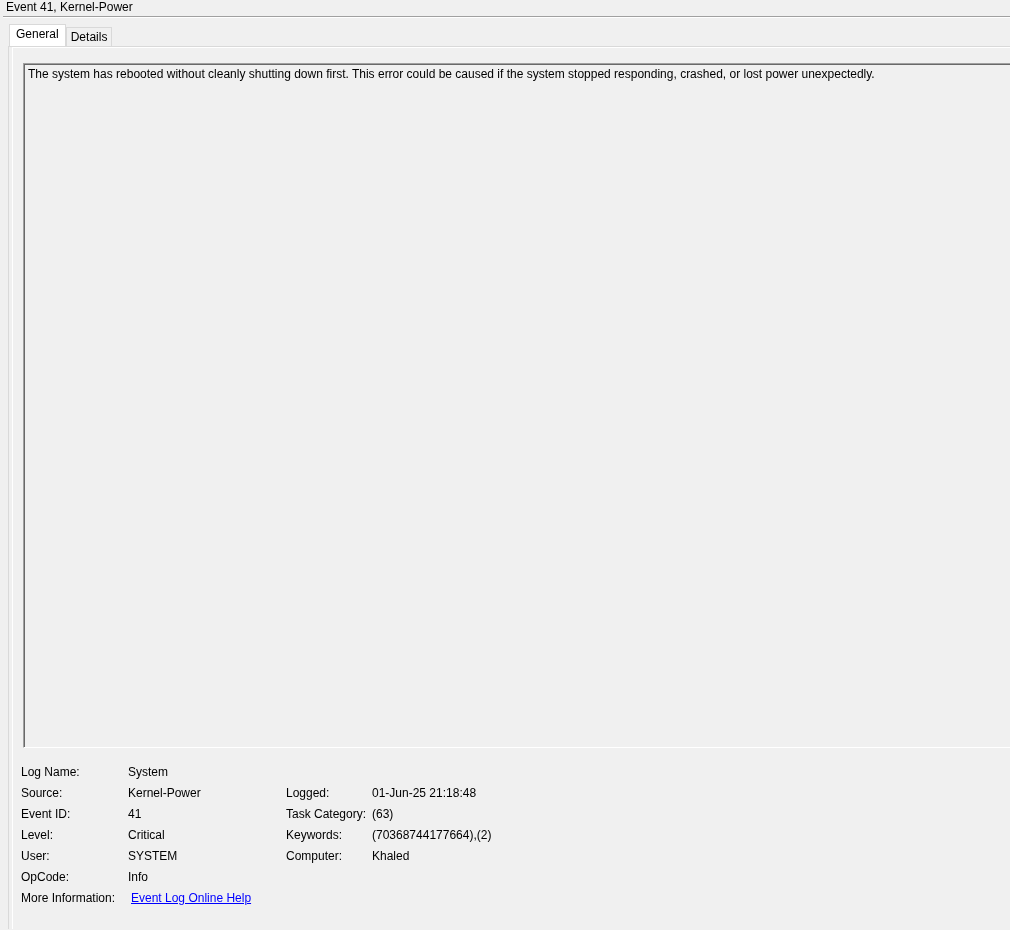 This screenshot has width=1010, height=930. I want to click on property-label: Event ID:, so click(46, 813).